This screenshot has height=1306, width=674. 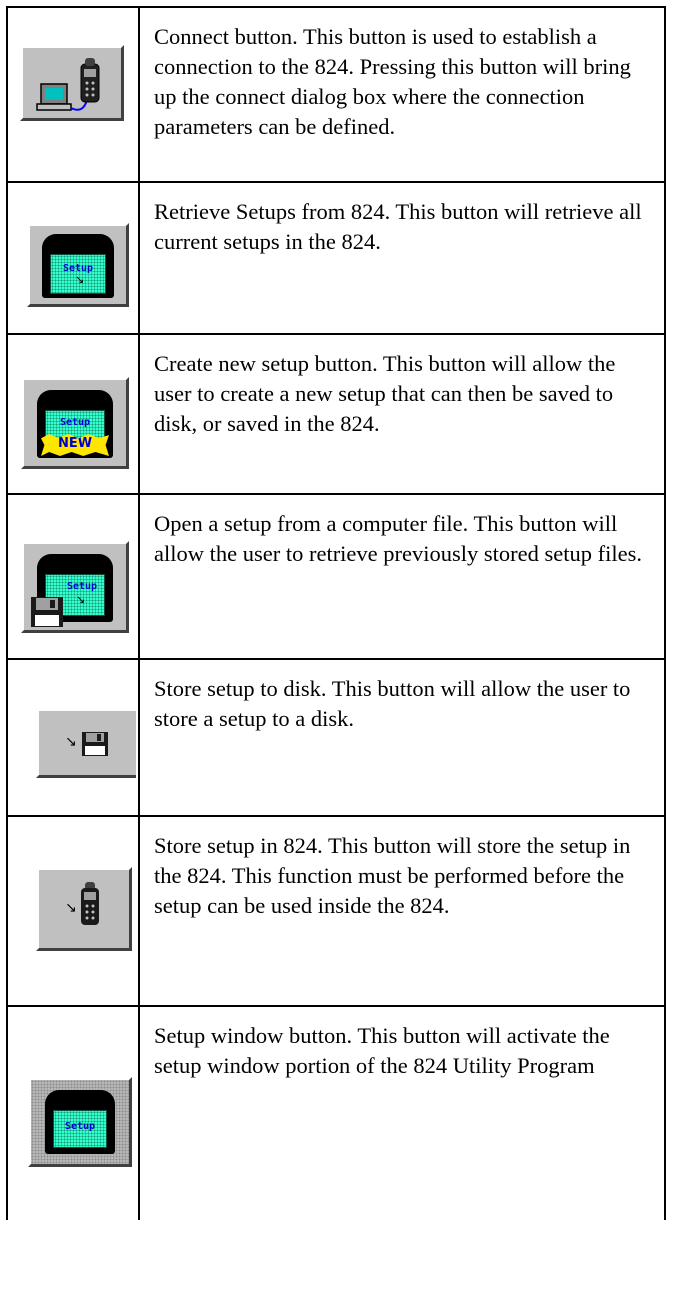 I want to click on store-in-824-icon: ↘, so click(x=84, y=909).